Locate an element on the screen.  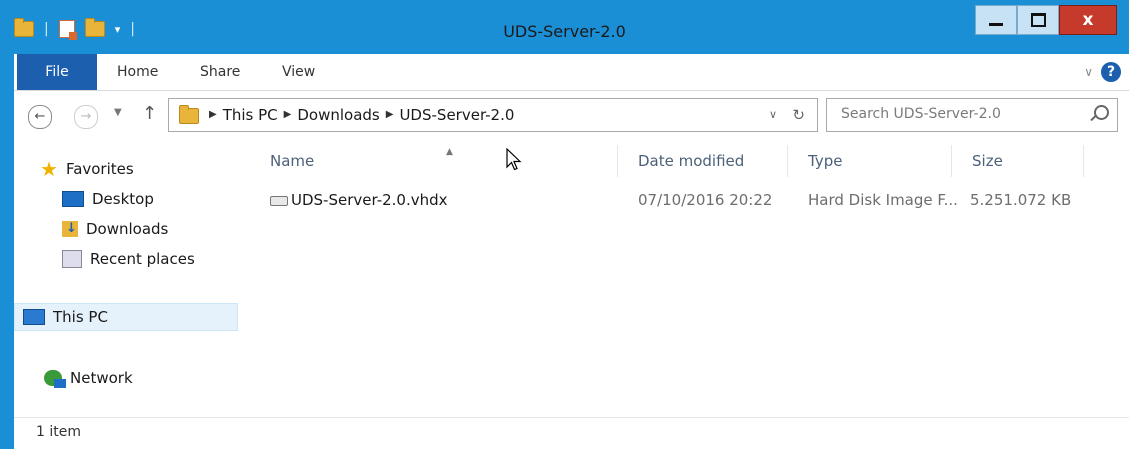
sidebar-item-label: Downloads is located at coordinates (127, 229).